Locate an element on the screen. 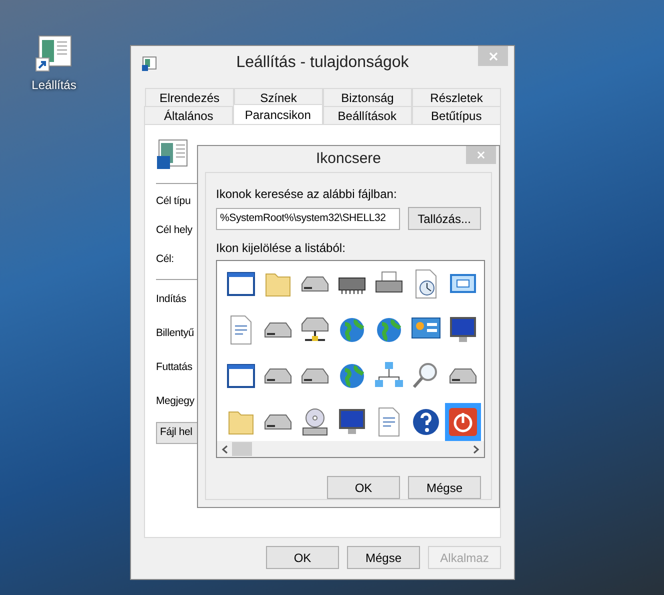  field-label: Cél típu is located at coordinates (173, 201).